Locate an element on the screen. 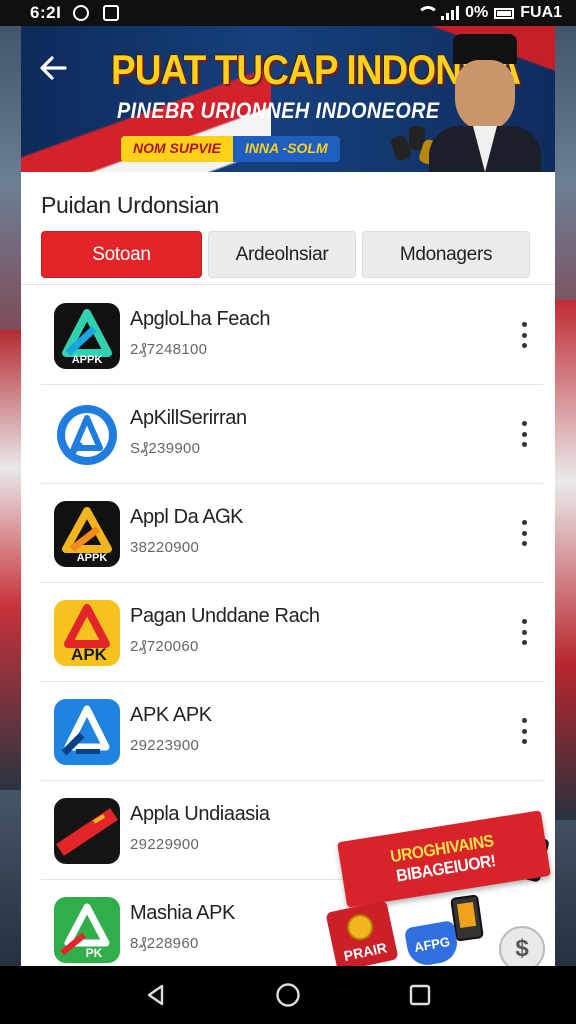 The height and width of the screenshot is (1024, 576). navigation-bar is located at coordinates (288, 995).